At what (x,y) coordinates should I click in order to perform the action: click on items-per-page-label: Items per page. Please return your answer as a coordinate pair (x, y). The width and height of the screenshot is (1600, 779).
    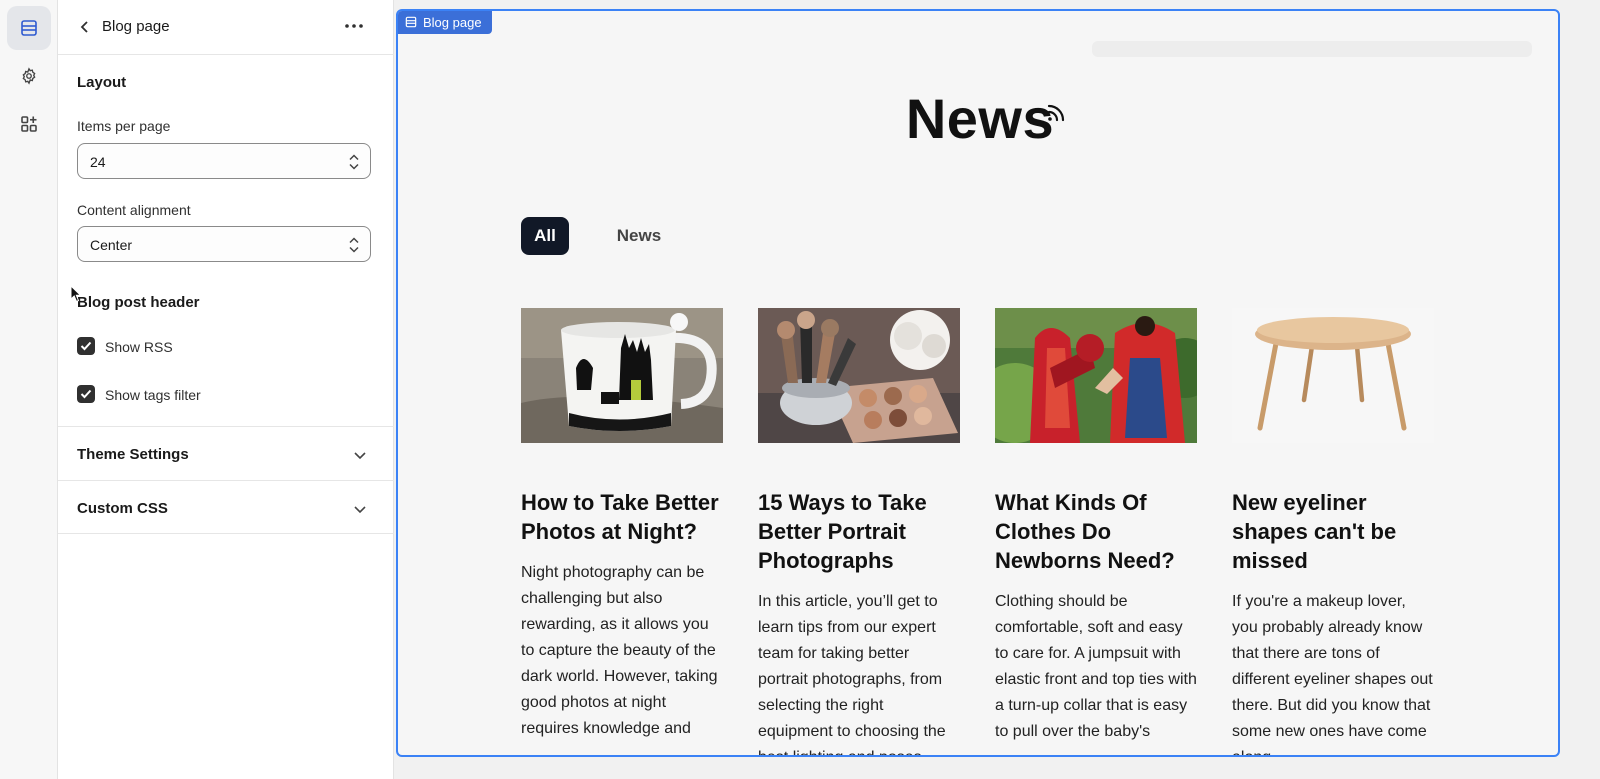
    Looking at the image, I should click on (124, 126).